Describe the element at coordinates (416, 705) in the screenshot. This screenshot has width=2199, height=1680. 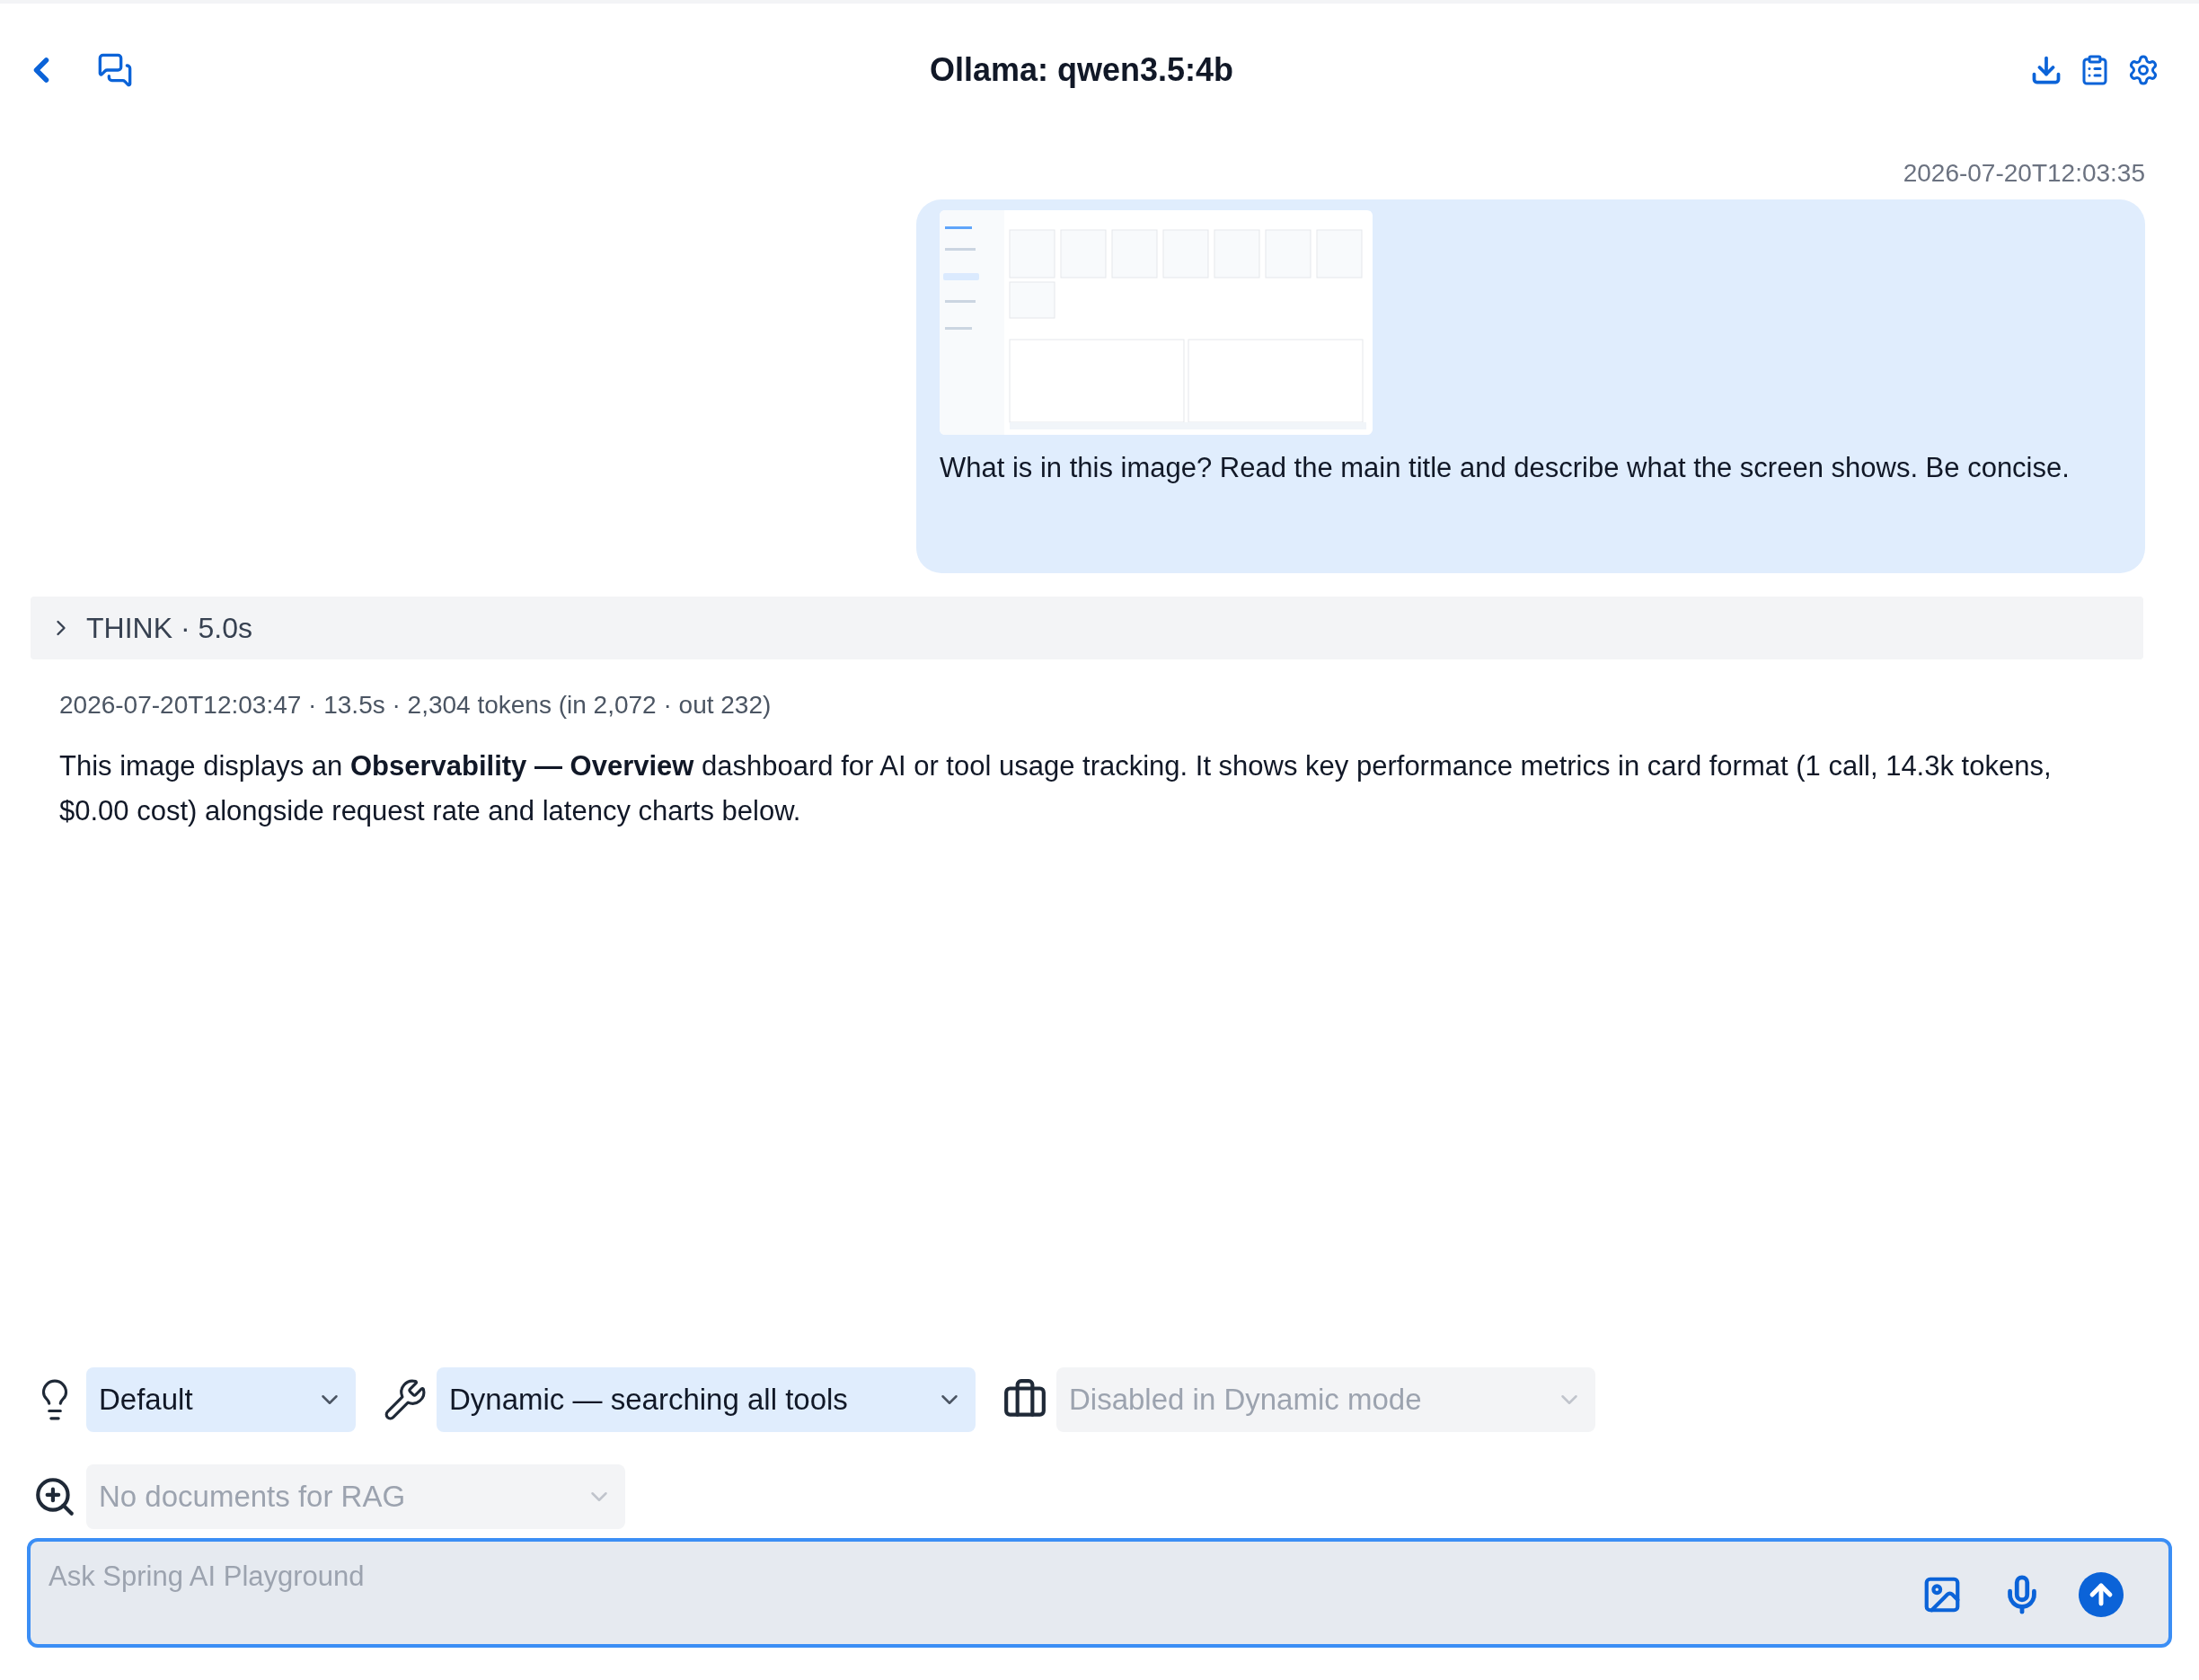
I see `message-meta: 2026-07-20T12:03:47 · 13.5s · 2,304 tokens (in 2,072 · out 232)` at that location.